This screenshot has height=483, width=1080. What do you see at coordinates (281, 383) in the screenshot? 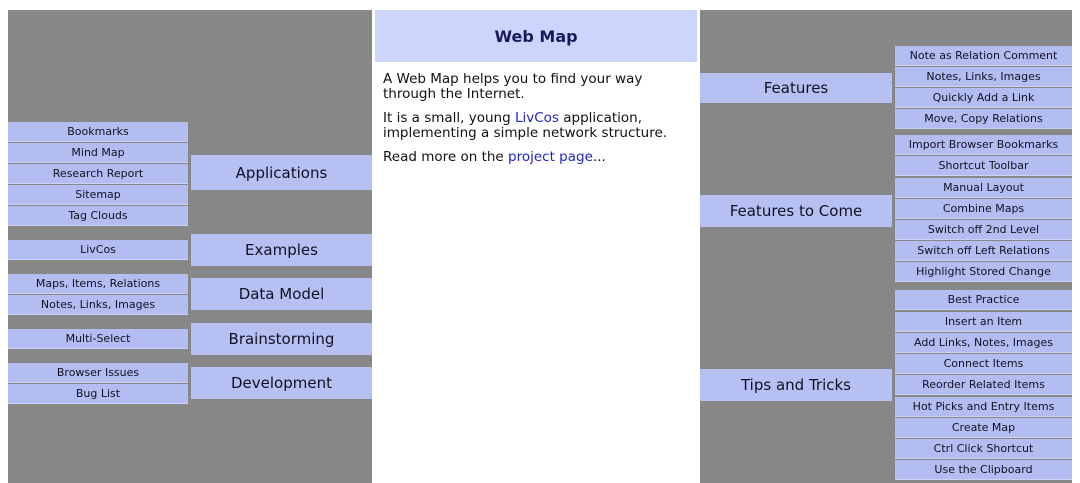
I see `map-category-development: Development` at bounding box center [281, 383].